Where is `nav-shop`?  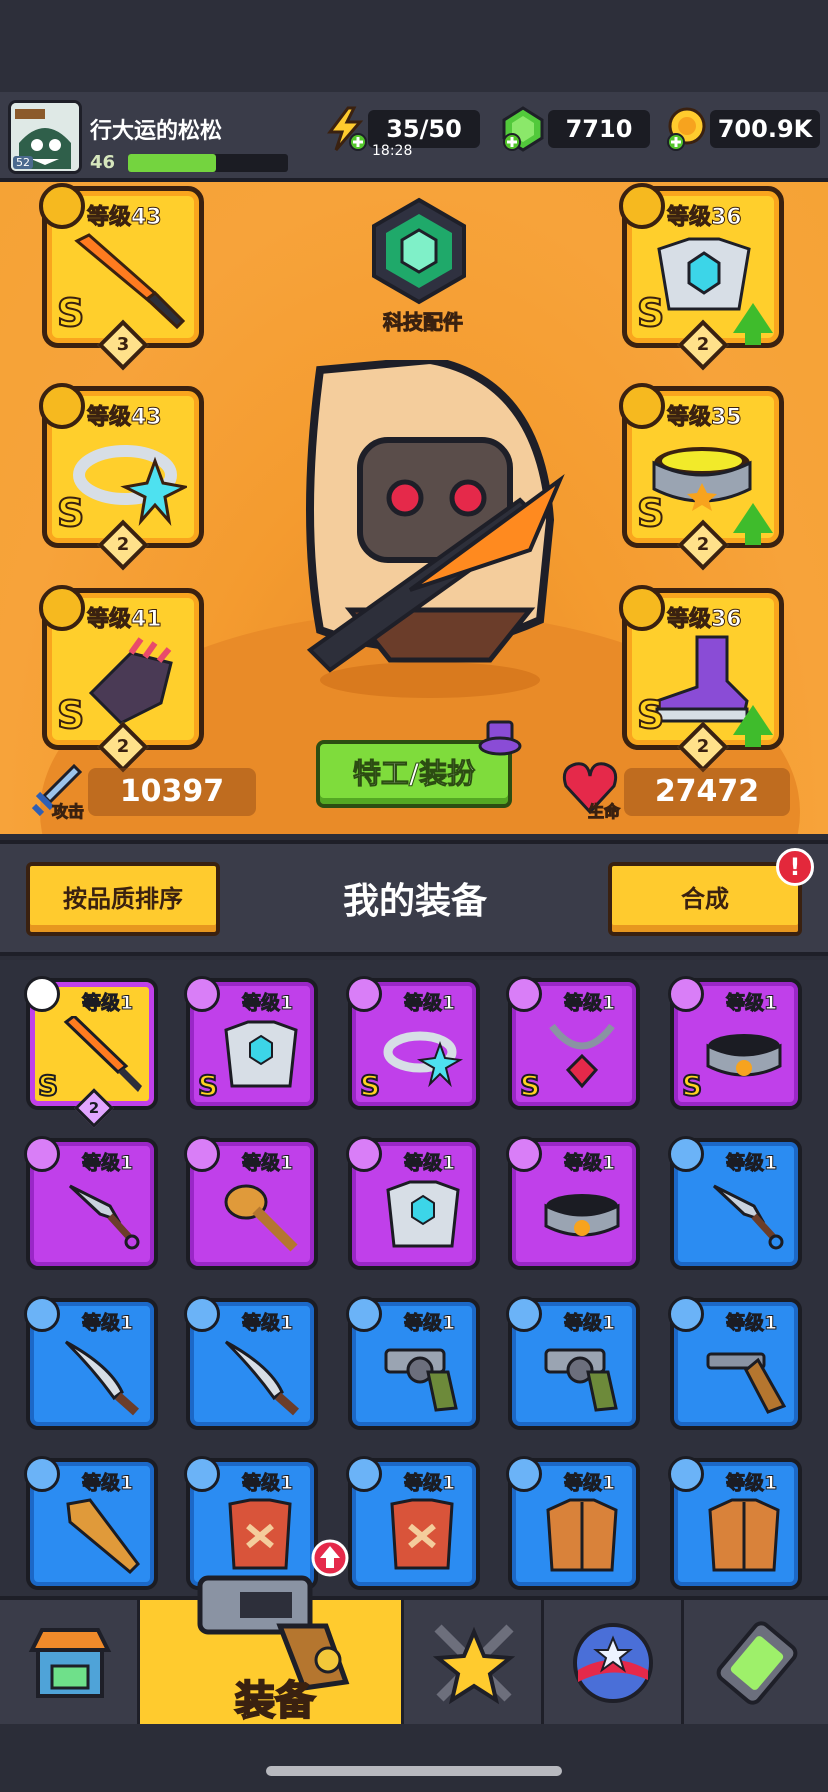 nav-shop is located at coordinates (70, 1662).